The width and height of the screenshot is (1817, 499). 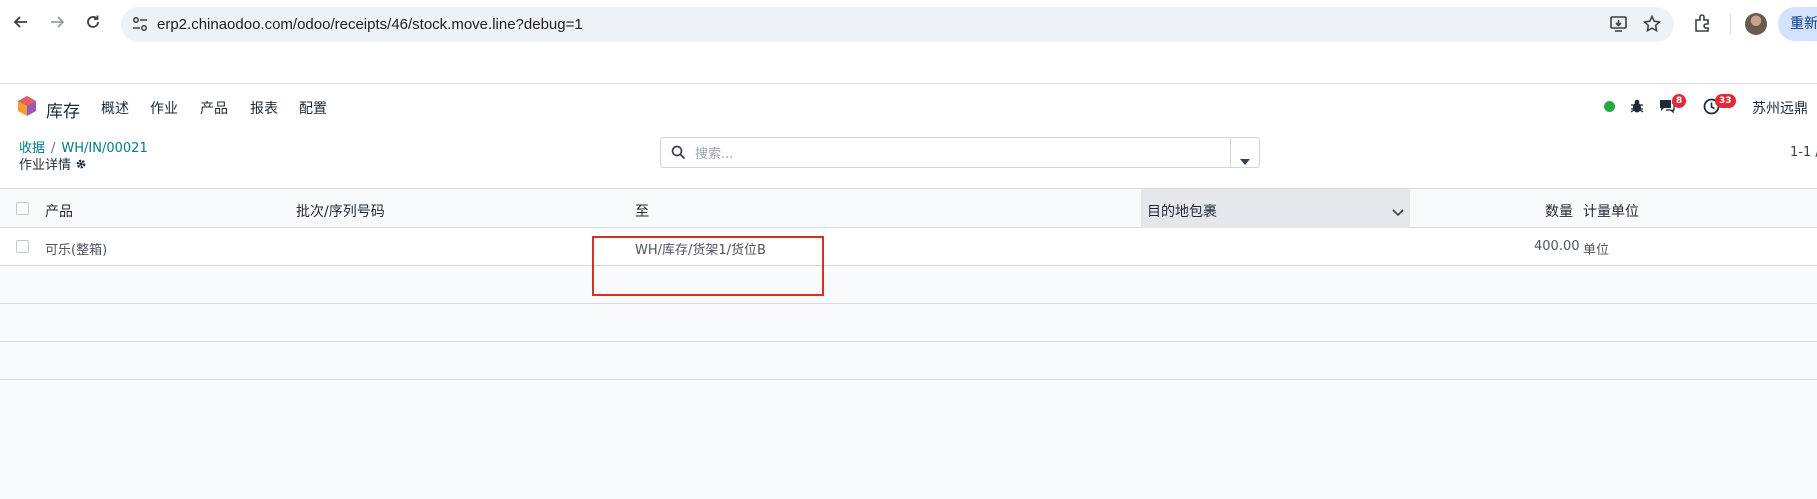 What do you see at coordinates (76, 248) in the screenshot?
I see `cell-product: 可乐(整箱)` at bounding box center [76, 248].